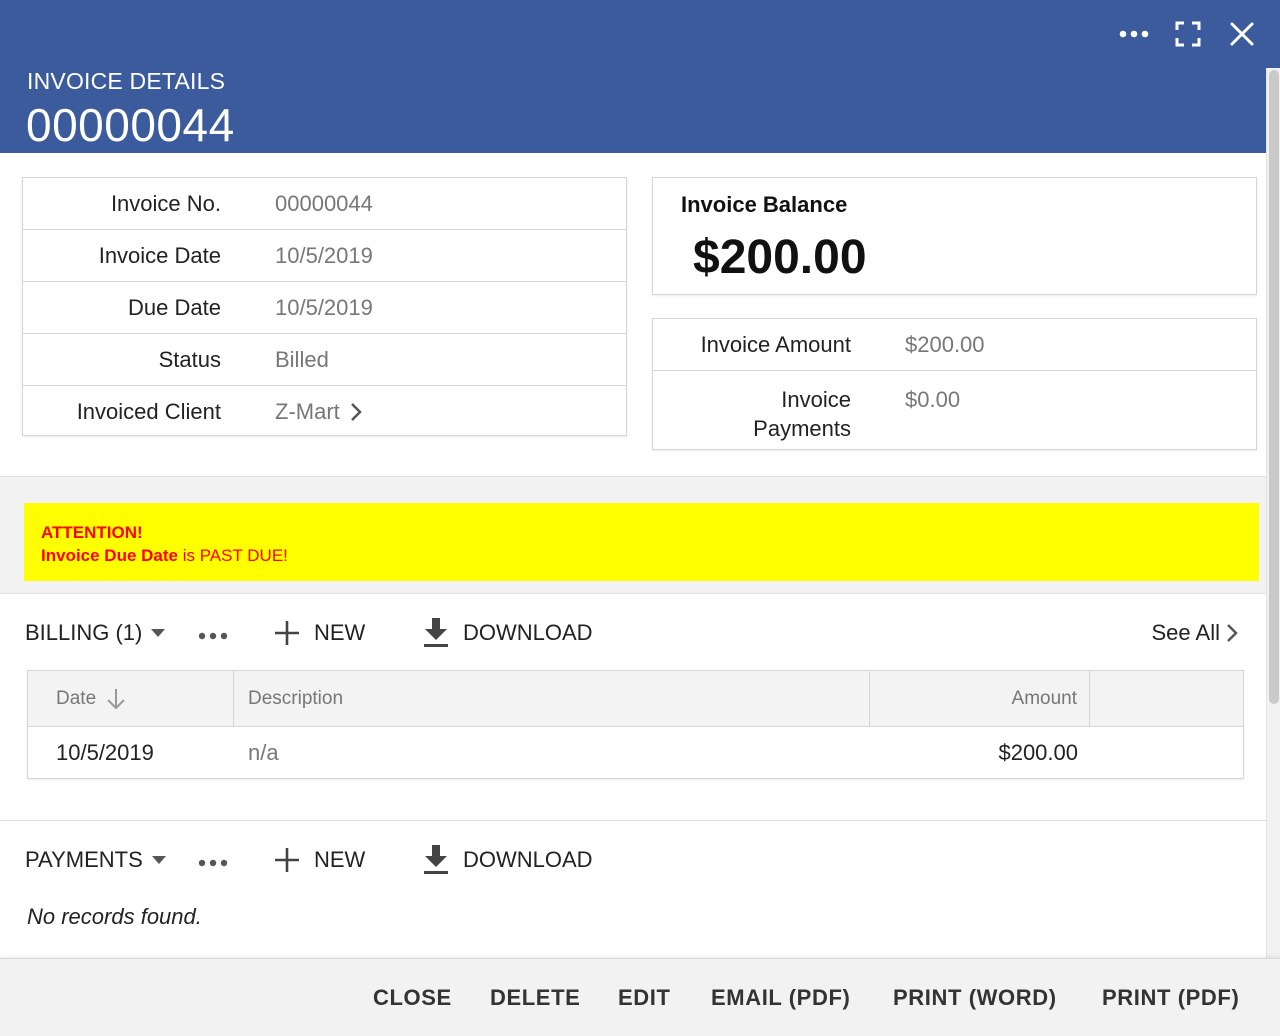 This screenshot has height=1036, width=1280. What do you see at coordinates (641, 542) in the screenshot?
I see `past-due-alert: ATTENTION! Invoice Due Date is PAST DUE!` at bounding box center [641, 542].